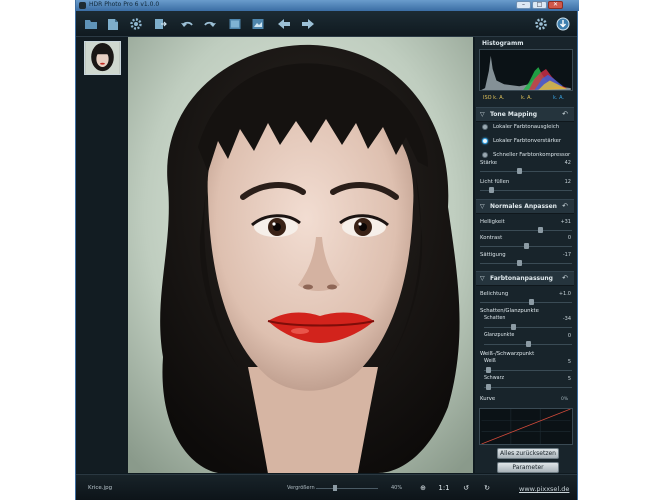  What do you see at coordinates (539, 5) in the screenshot?
I see `maximize-button: □` at bounding box center [539, 5].